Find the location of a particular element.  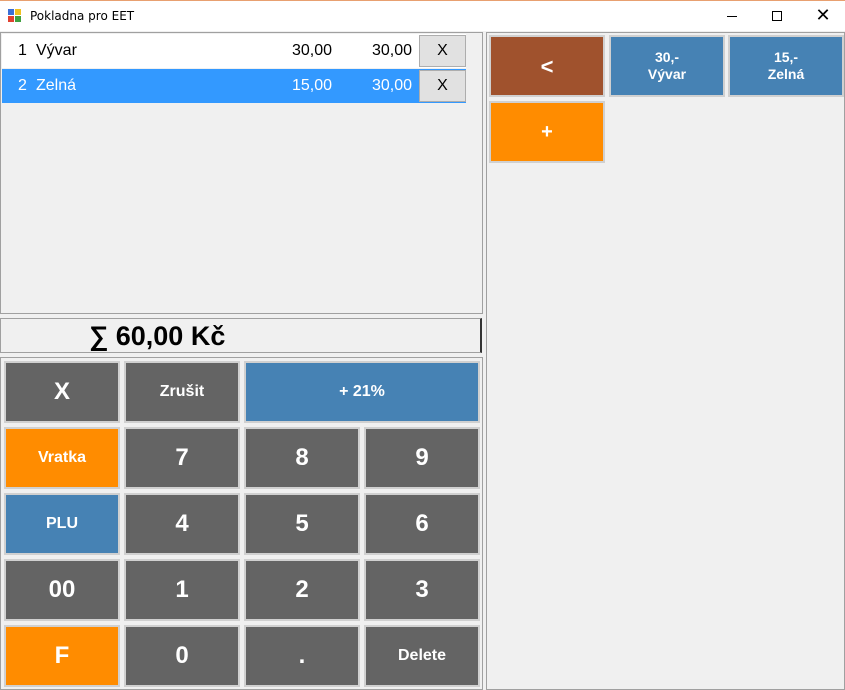

key-4: 4 is located at coordinates (182, 524).